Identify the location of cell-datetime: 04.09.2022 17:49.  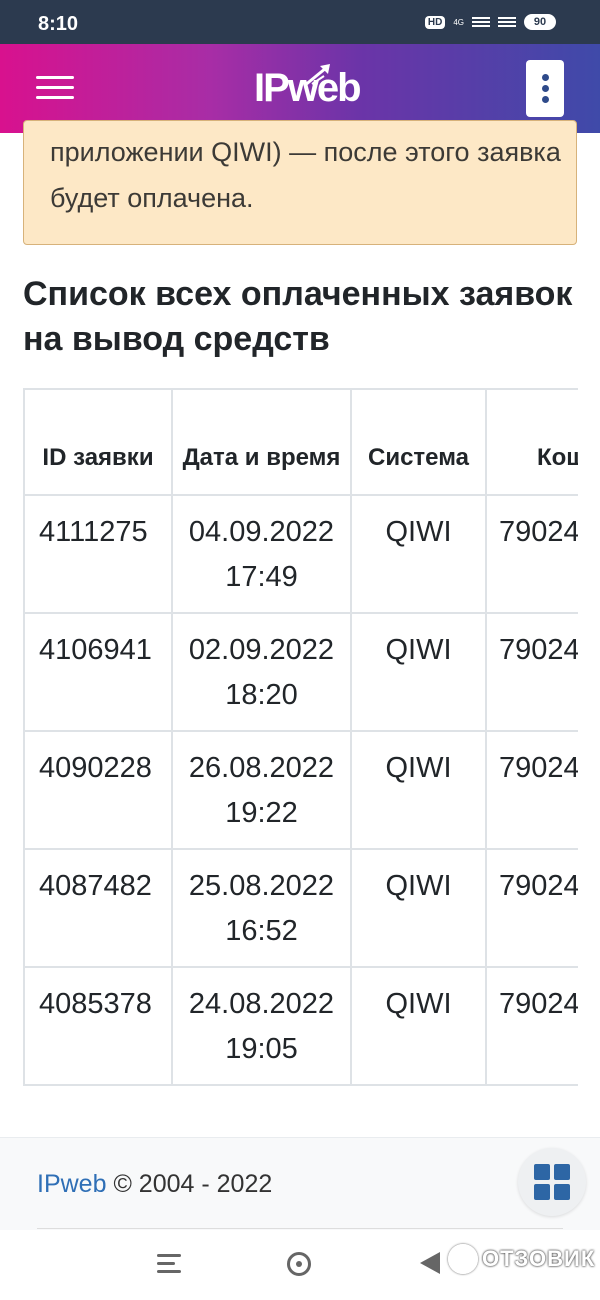
(261, 554).